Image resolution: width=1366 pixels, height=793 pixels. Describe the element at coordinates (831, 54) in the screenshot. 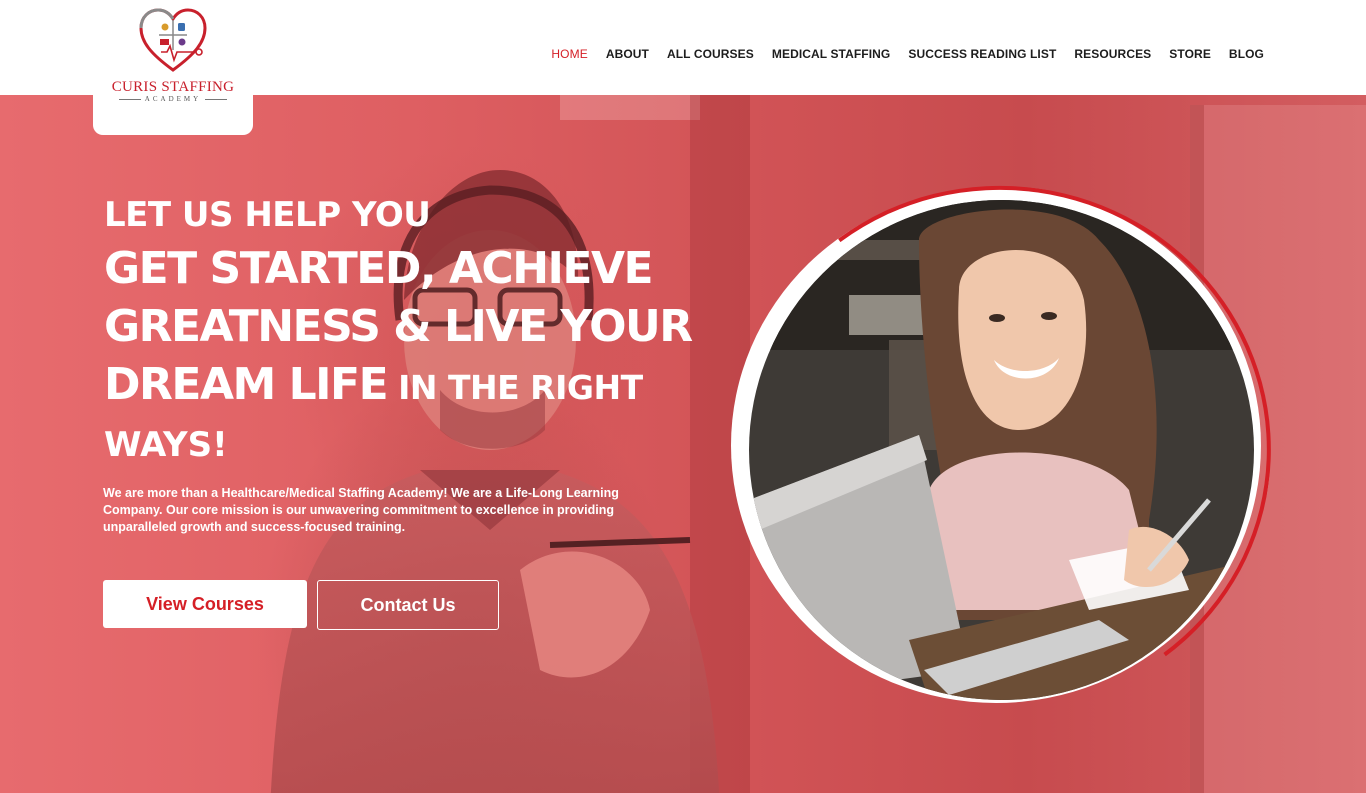

I see `nav-item-medical-staffing: MEDICAL STAFFING` at that location.